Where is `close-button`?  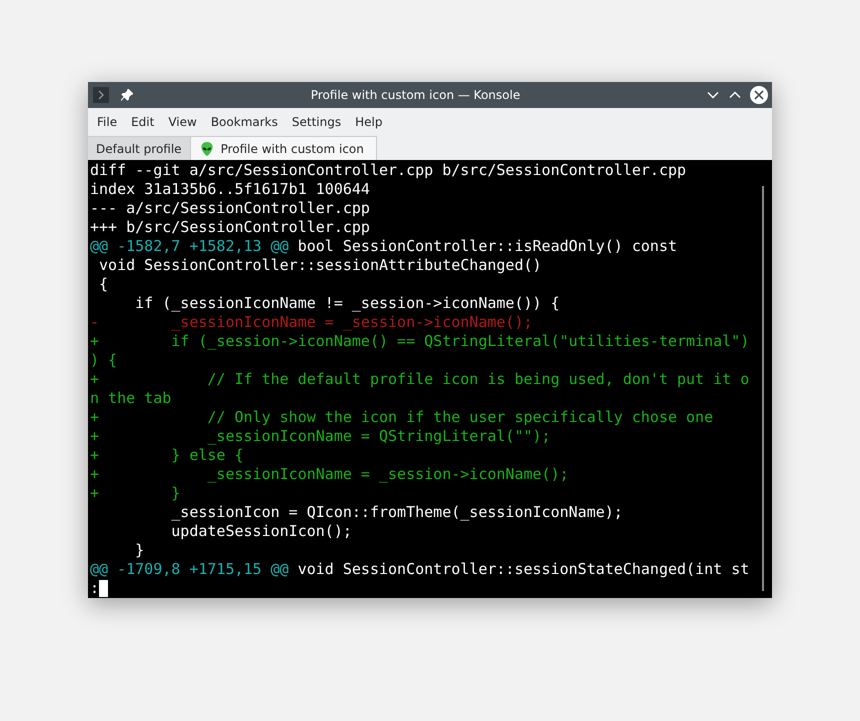 close-button is located at coordinates (759, 95).